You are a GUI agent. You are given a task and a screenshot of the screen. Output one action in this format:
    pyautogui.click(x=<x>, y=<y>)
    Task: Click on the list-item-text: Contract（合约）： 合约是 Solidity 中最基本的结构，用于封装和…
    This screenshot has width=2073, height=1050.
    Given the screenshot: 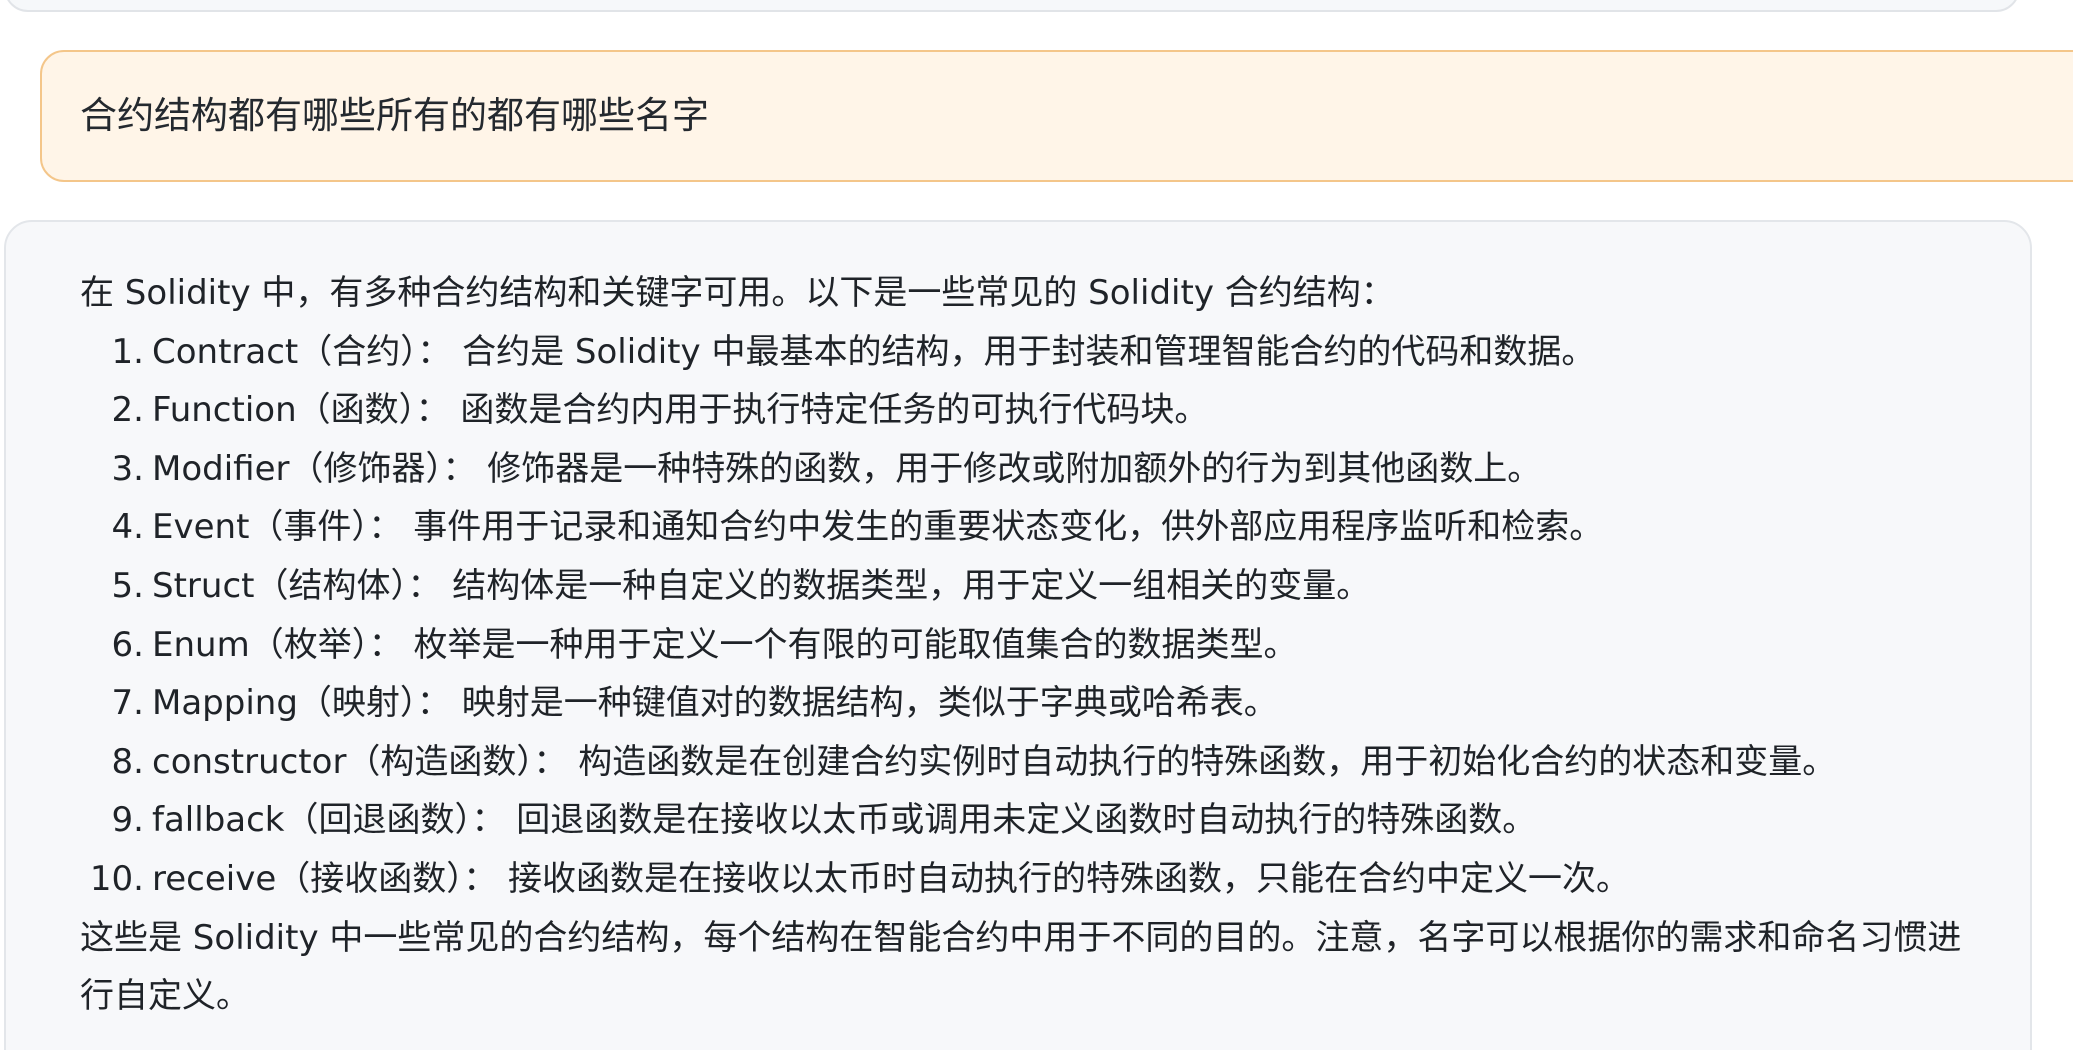 What is the action you would take?
    pyautogui.click(x=874, y=351)
    